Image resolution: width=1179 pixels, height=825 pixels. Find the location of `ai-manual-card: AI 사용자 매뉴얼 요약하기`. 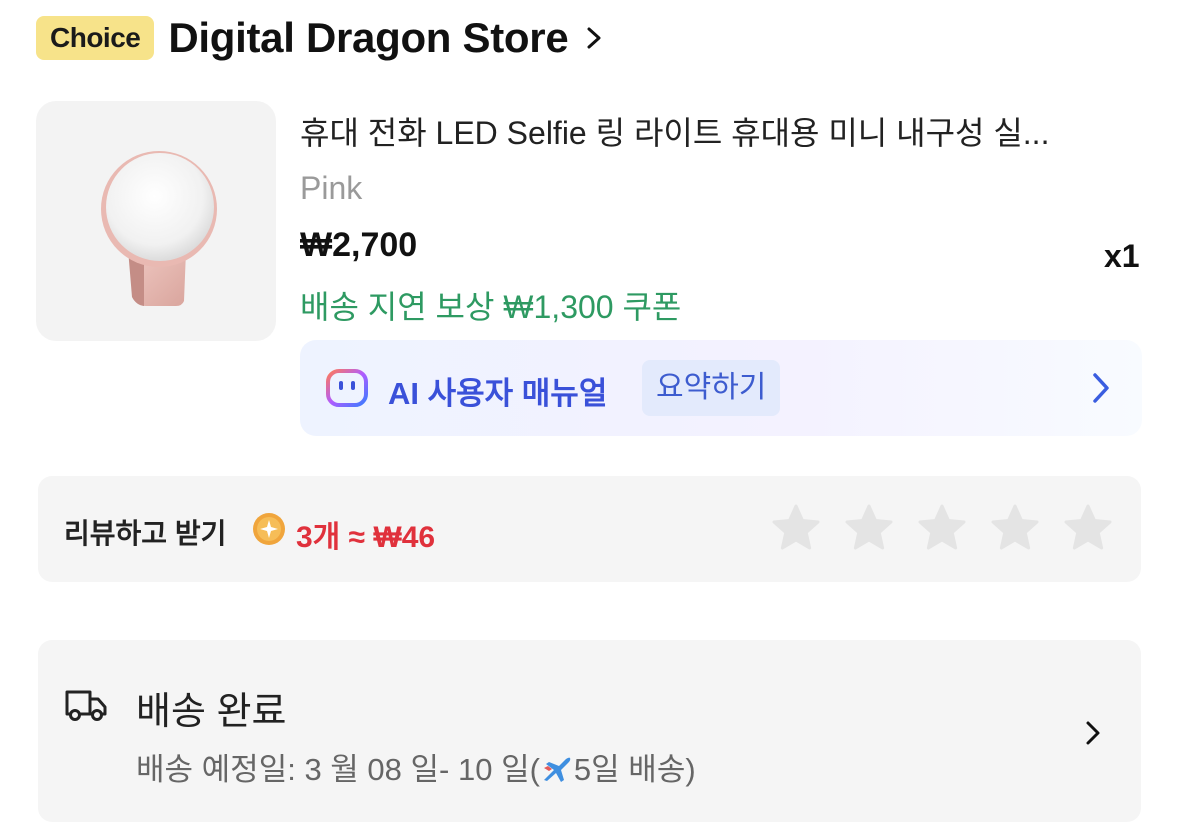

ai-manual-card: AI 사용자 매뉴얼 요약하기 is located at coordinates (721, 388).